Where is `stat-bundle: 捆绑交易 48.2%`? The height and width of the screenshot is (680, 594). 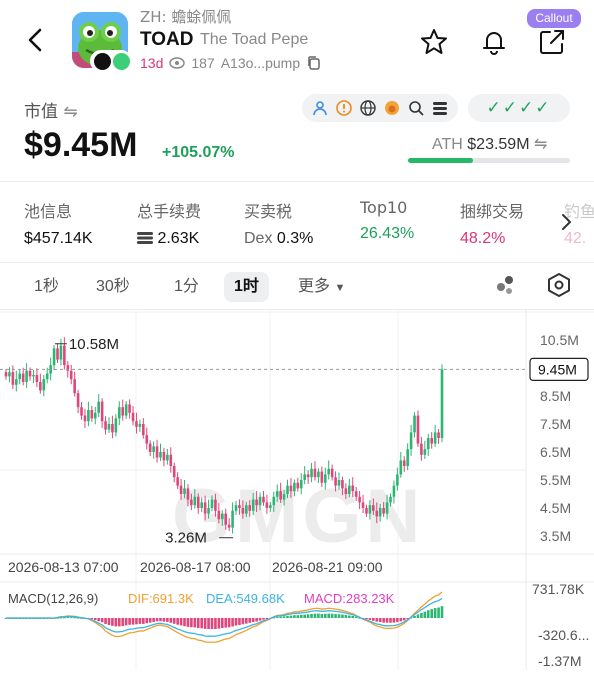
stat-bundle: 捆绑交易 48.2% is located at coordinates (492, 223).